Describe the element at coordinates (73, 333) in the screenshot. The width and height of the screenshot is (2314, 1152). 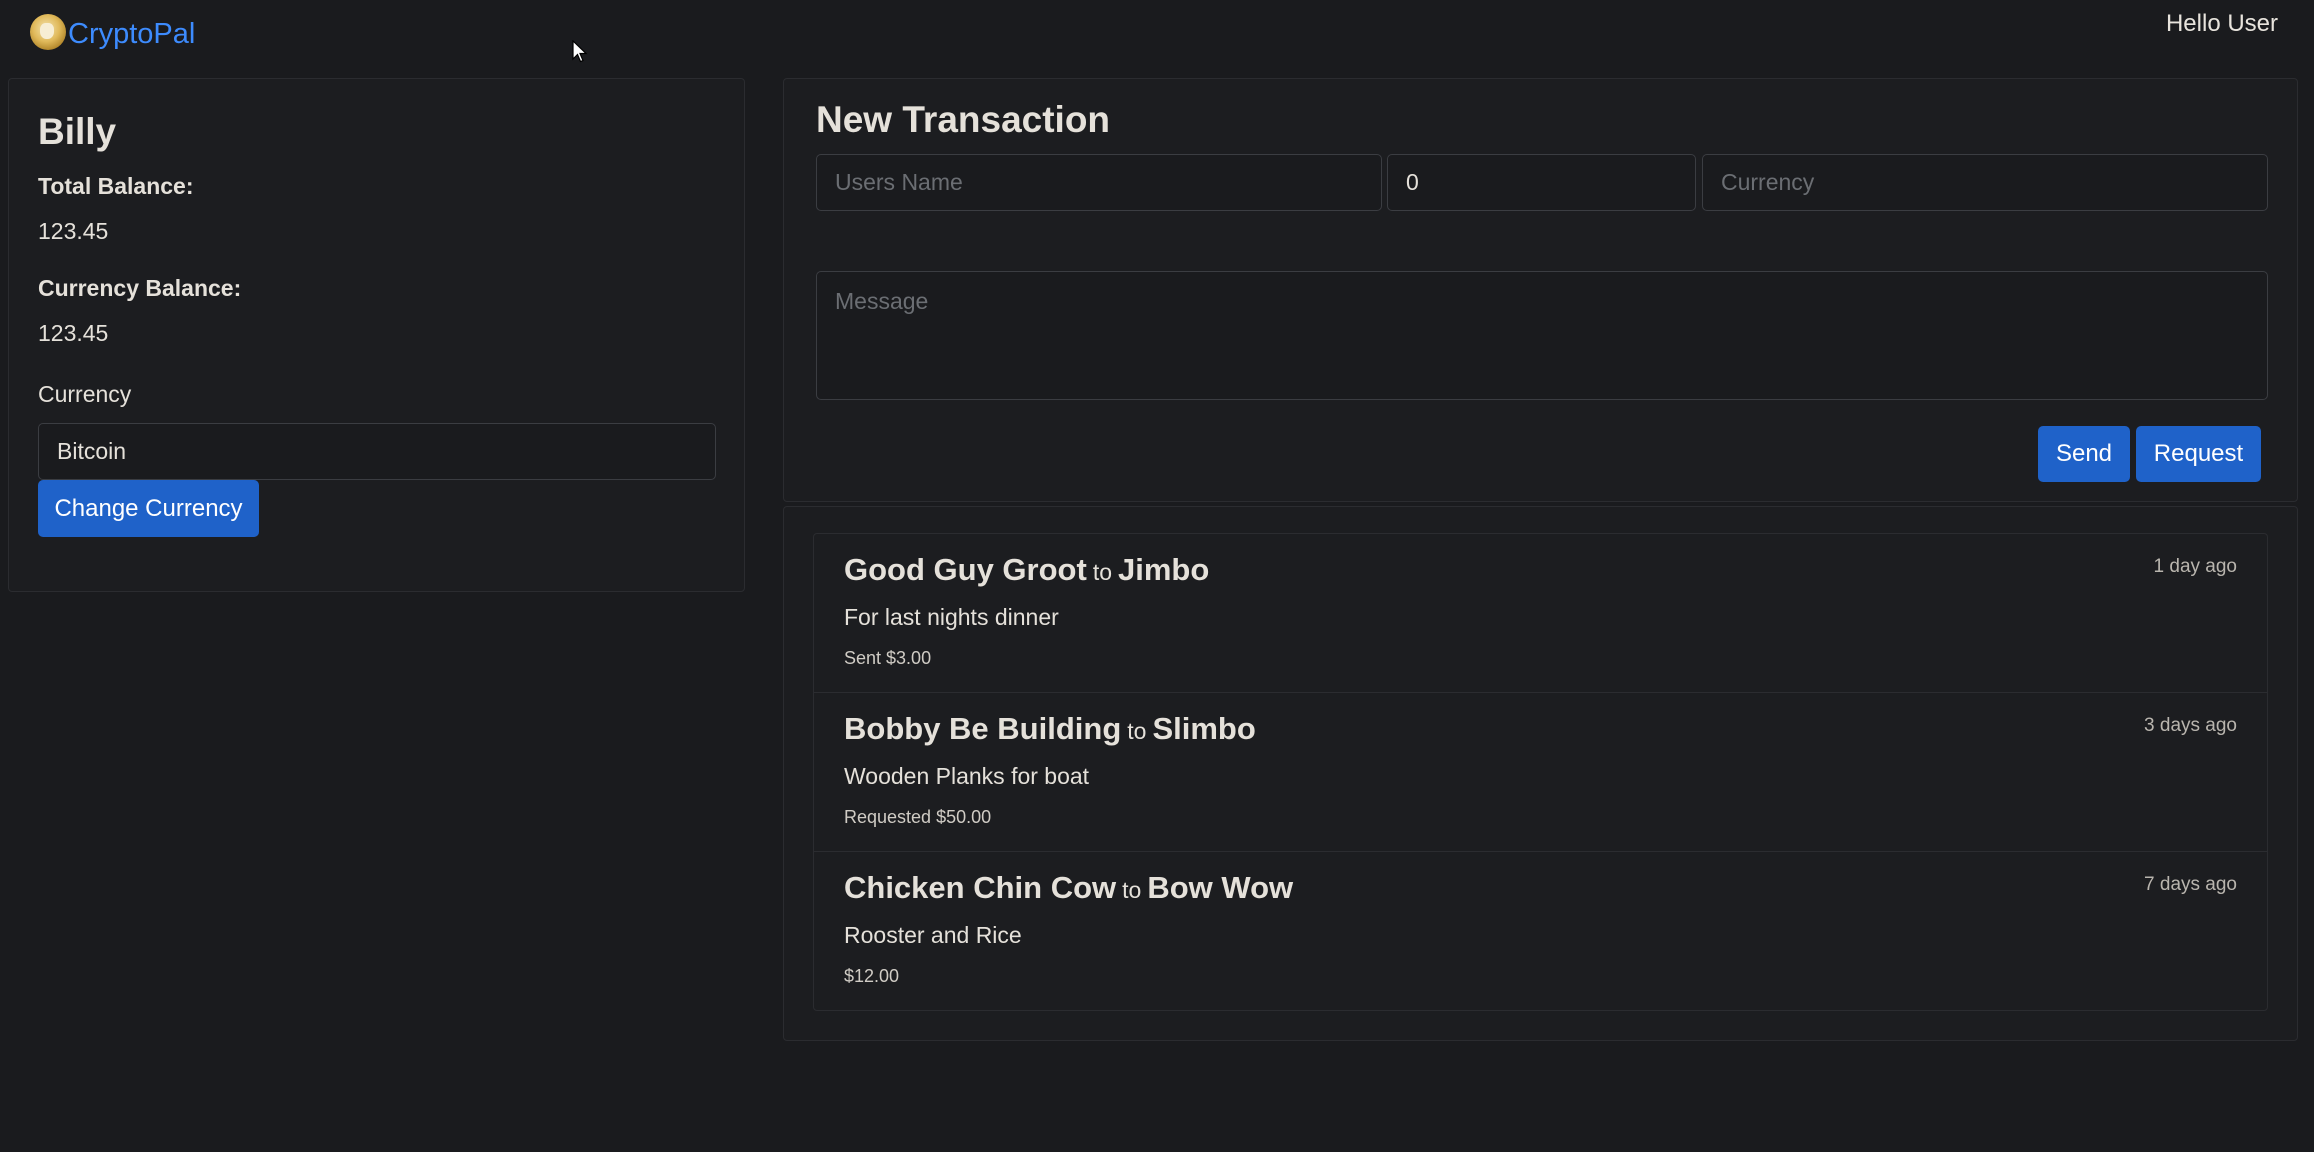
I see `currency-balance-value: 123.45` at that location.